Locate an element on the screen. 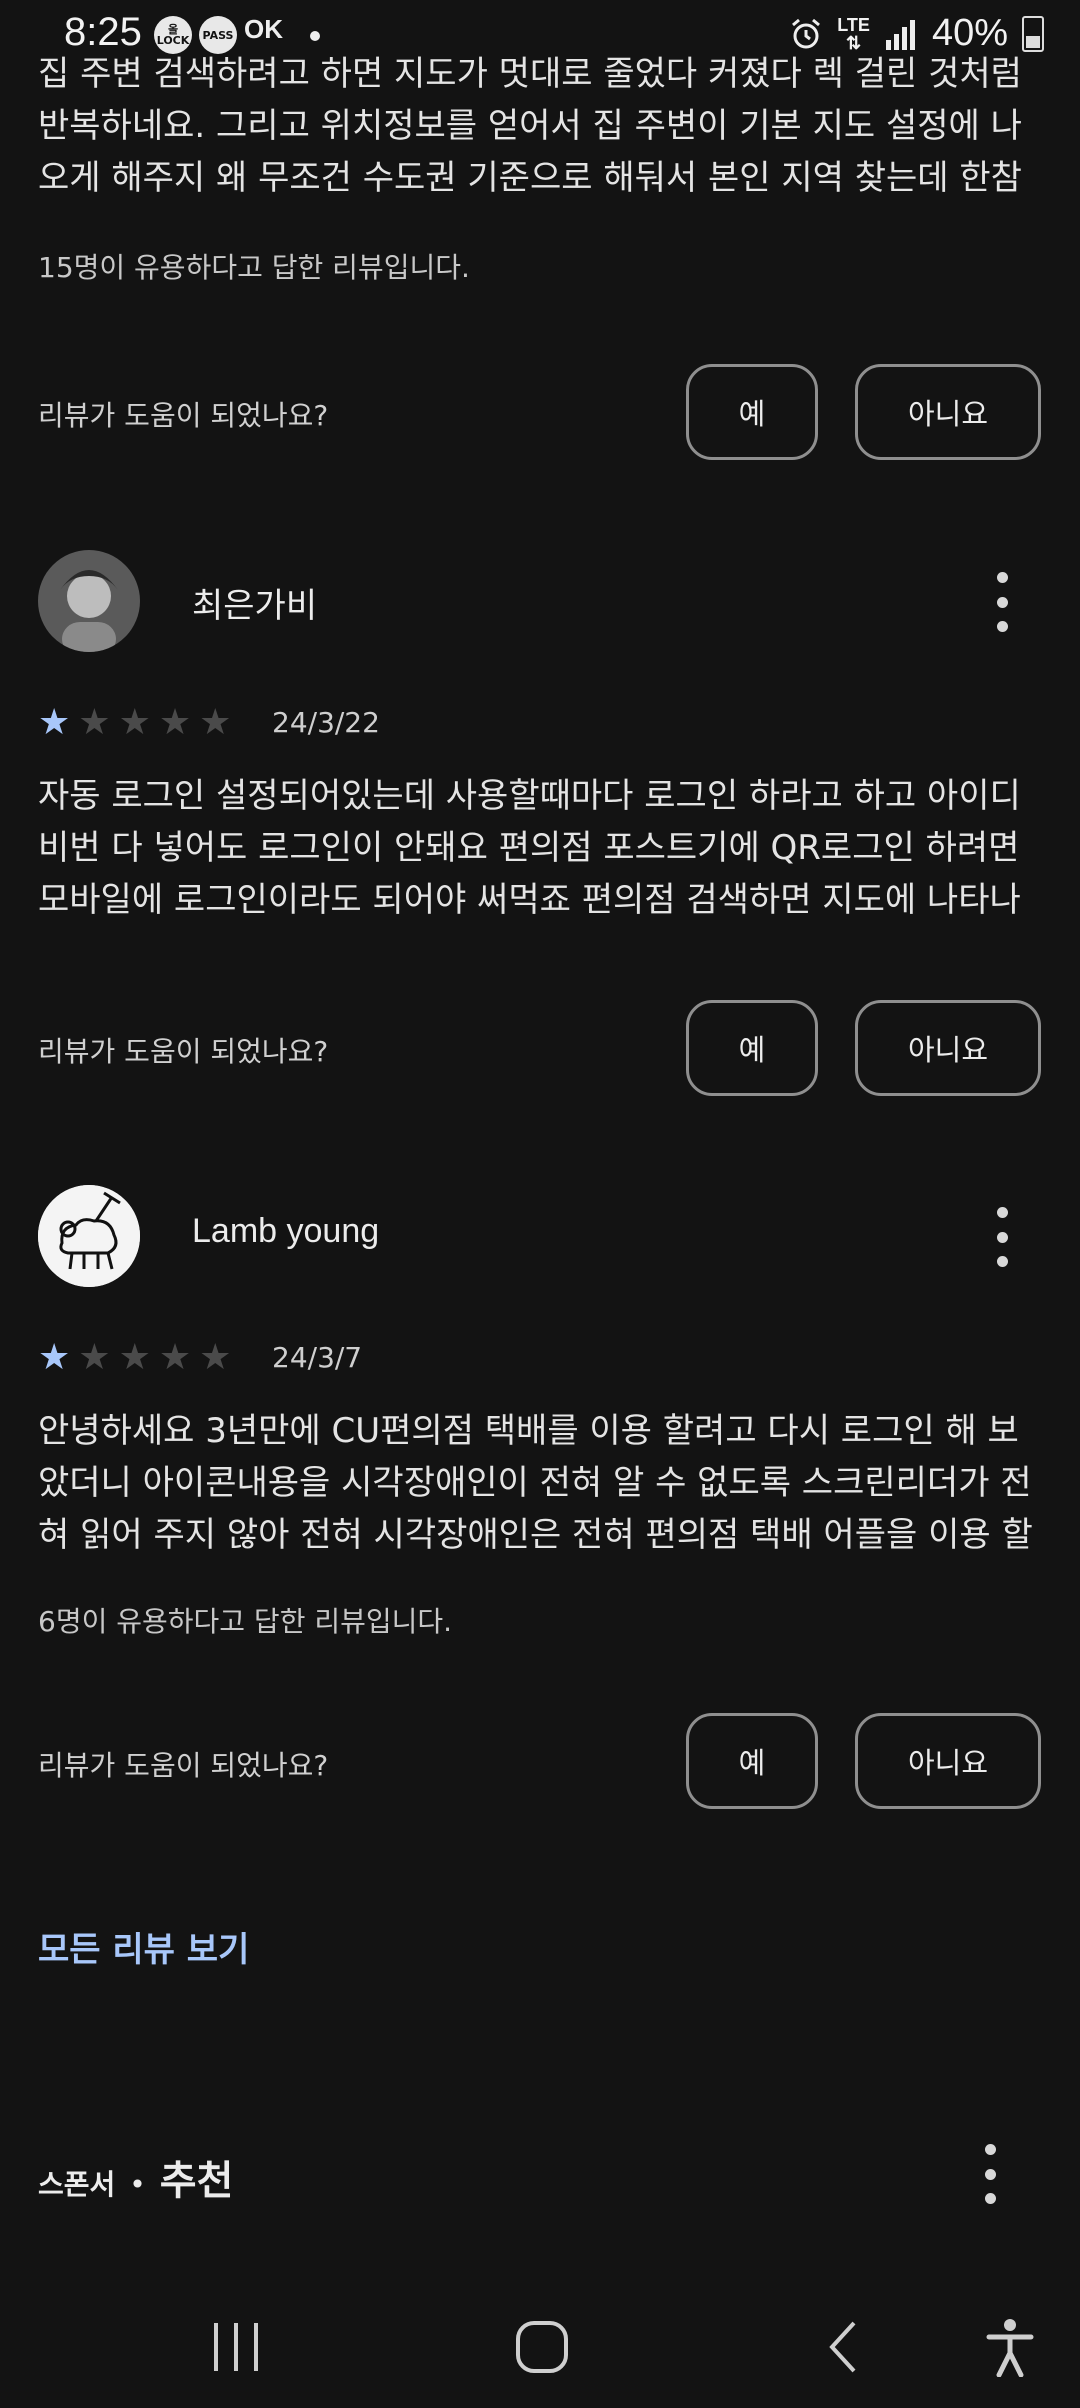 This screenshot has width=1080, height=2408. reviewer-name: 최은가비 is located at coordinates (255, 606).